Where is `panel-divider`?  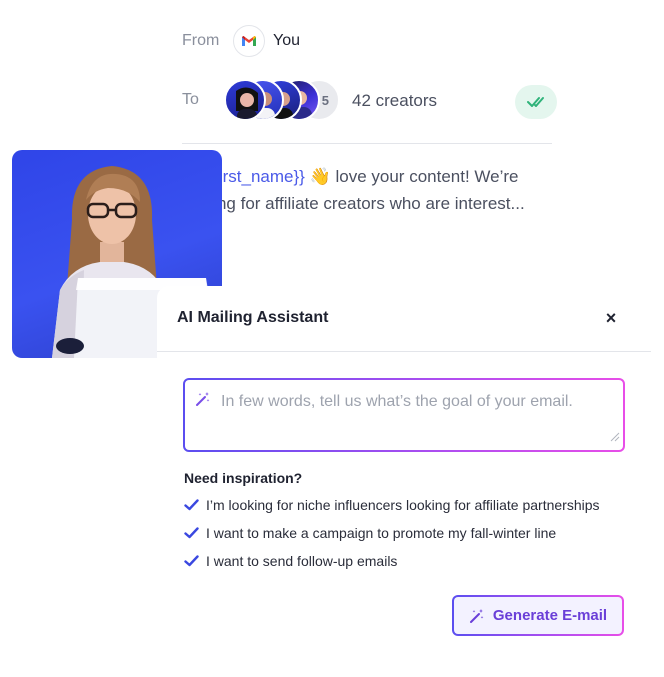 panel-divider is located at coordinates (404, 351).